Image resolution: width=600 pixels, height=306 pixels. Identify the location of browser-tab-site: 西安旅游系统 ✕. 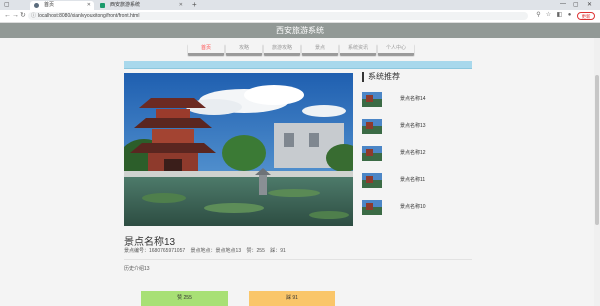
(141, 5).